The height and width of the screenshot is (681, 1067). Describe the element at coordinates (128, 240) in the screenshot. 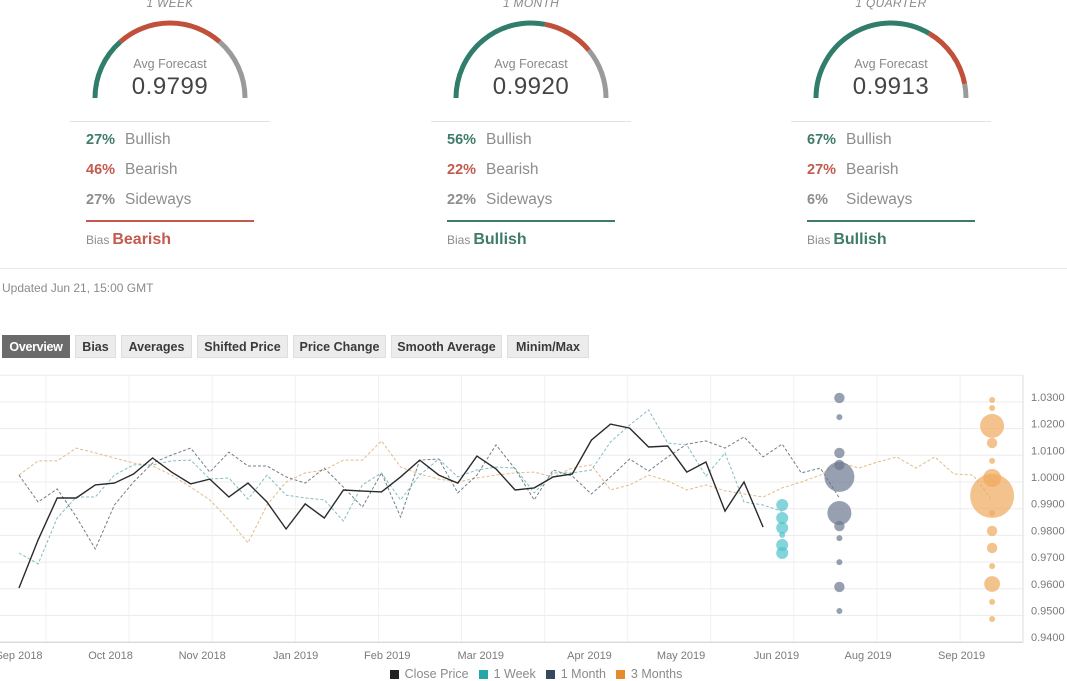

I see `bias: Bias Bearish` at that location.